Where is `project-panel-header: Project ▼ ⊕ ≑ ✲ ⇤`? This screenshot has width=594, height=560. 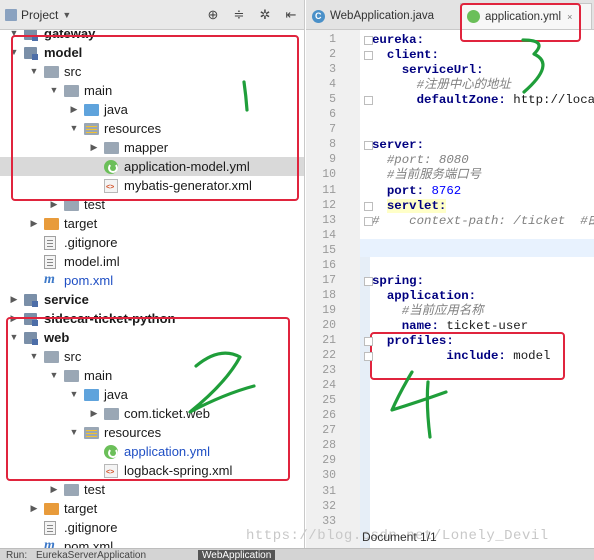
project-panel-header: Project ▼ ⊕ ≑ ✲ ⇤ is located at coordinates (152, 15).